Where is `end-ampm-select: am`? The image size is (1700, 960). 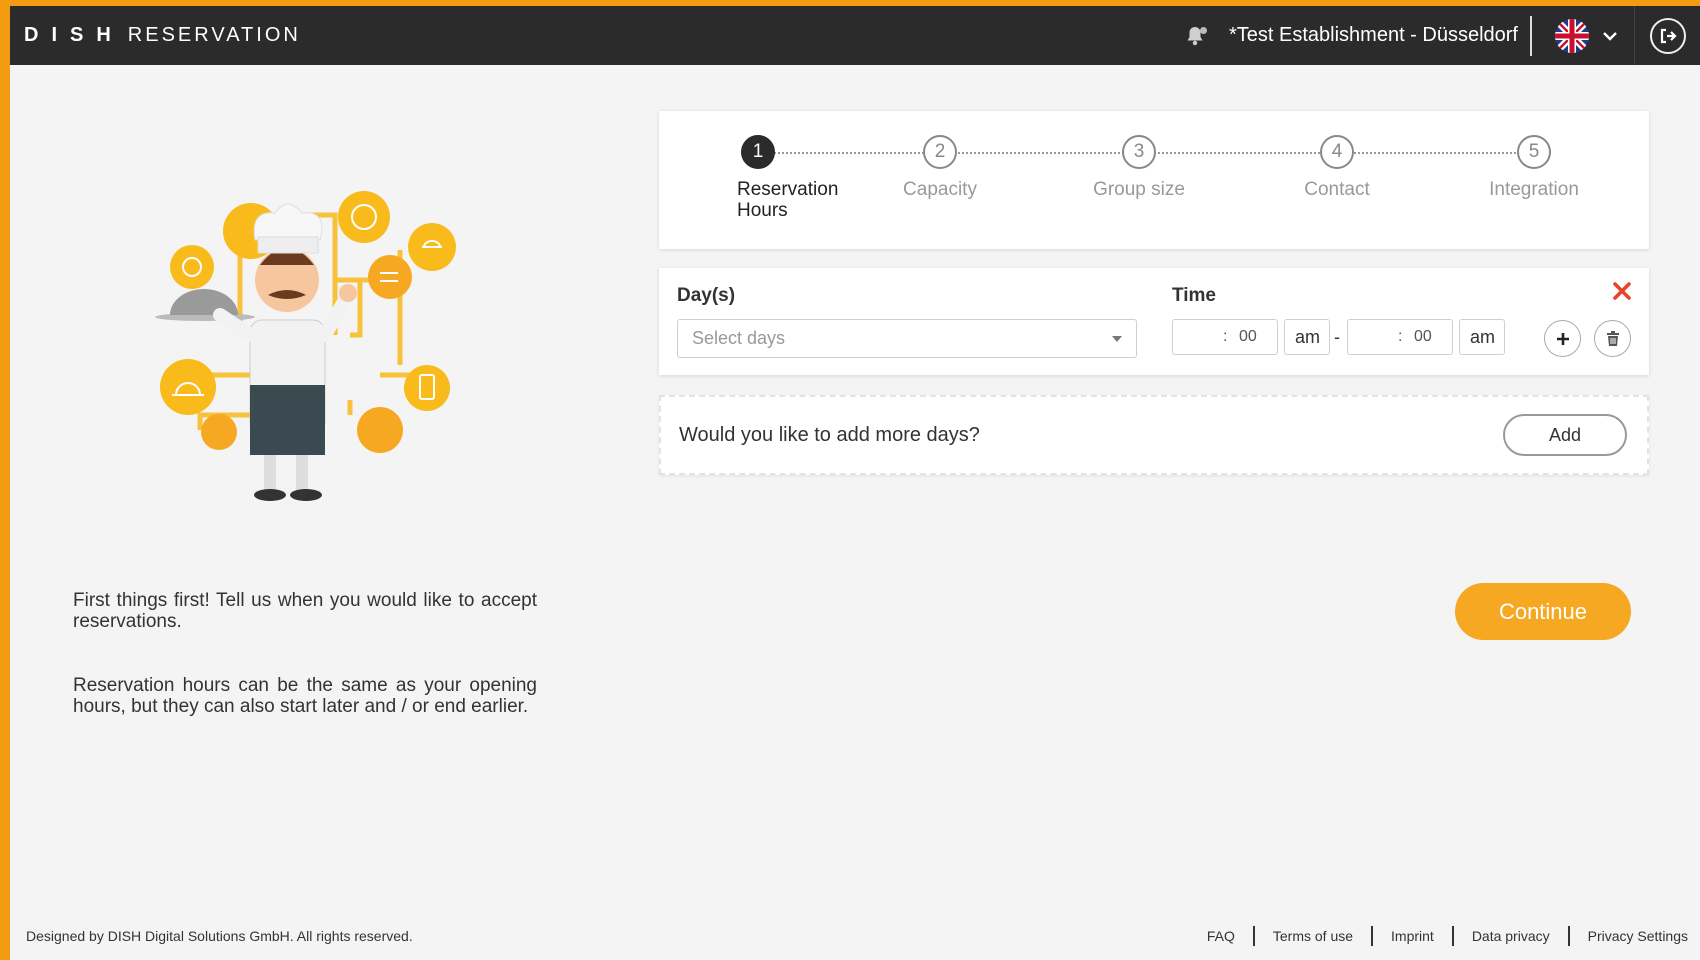
end-ampm-select: am is located at coordinates (1482, 337).